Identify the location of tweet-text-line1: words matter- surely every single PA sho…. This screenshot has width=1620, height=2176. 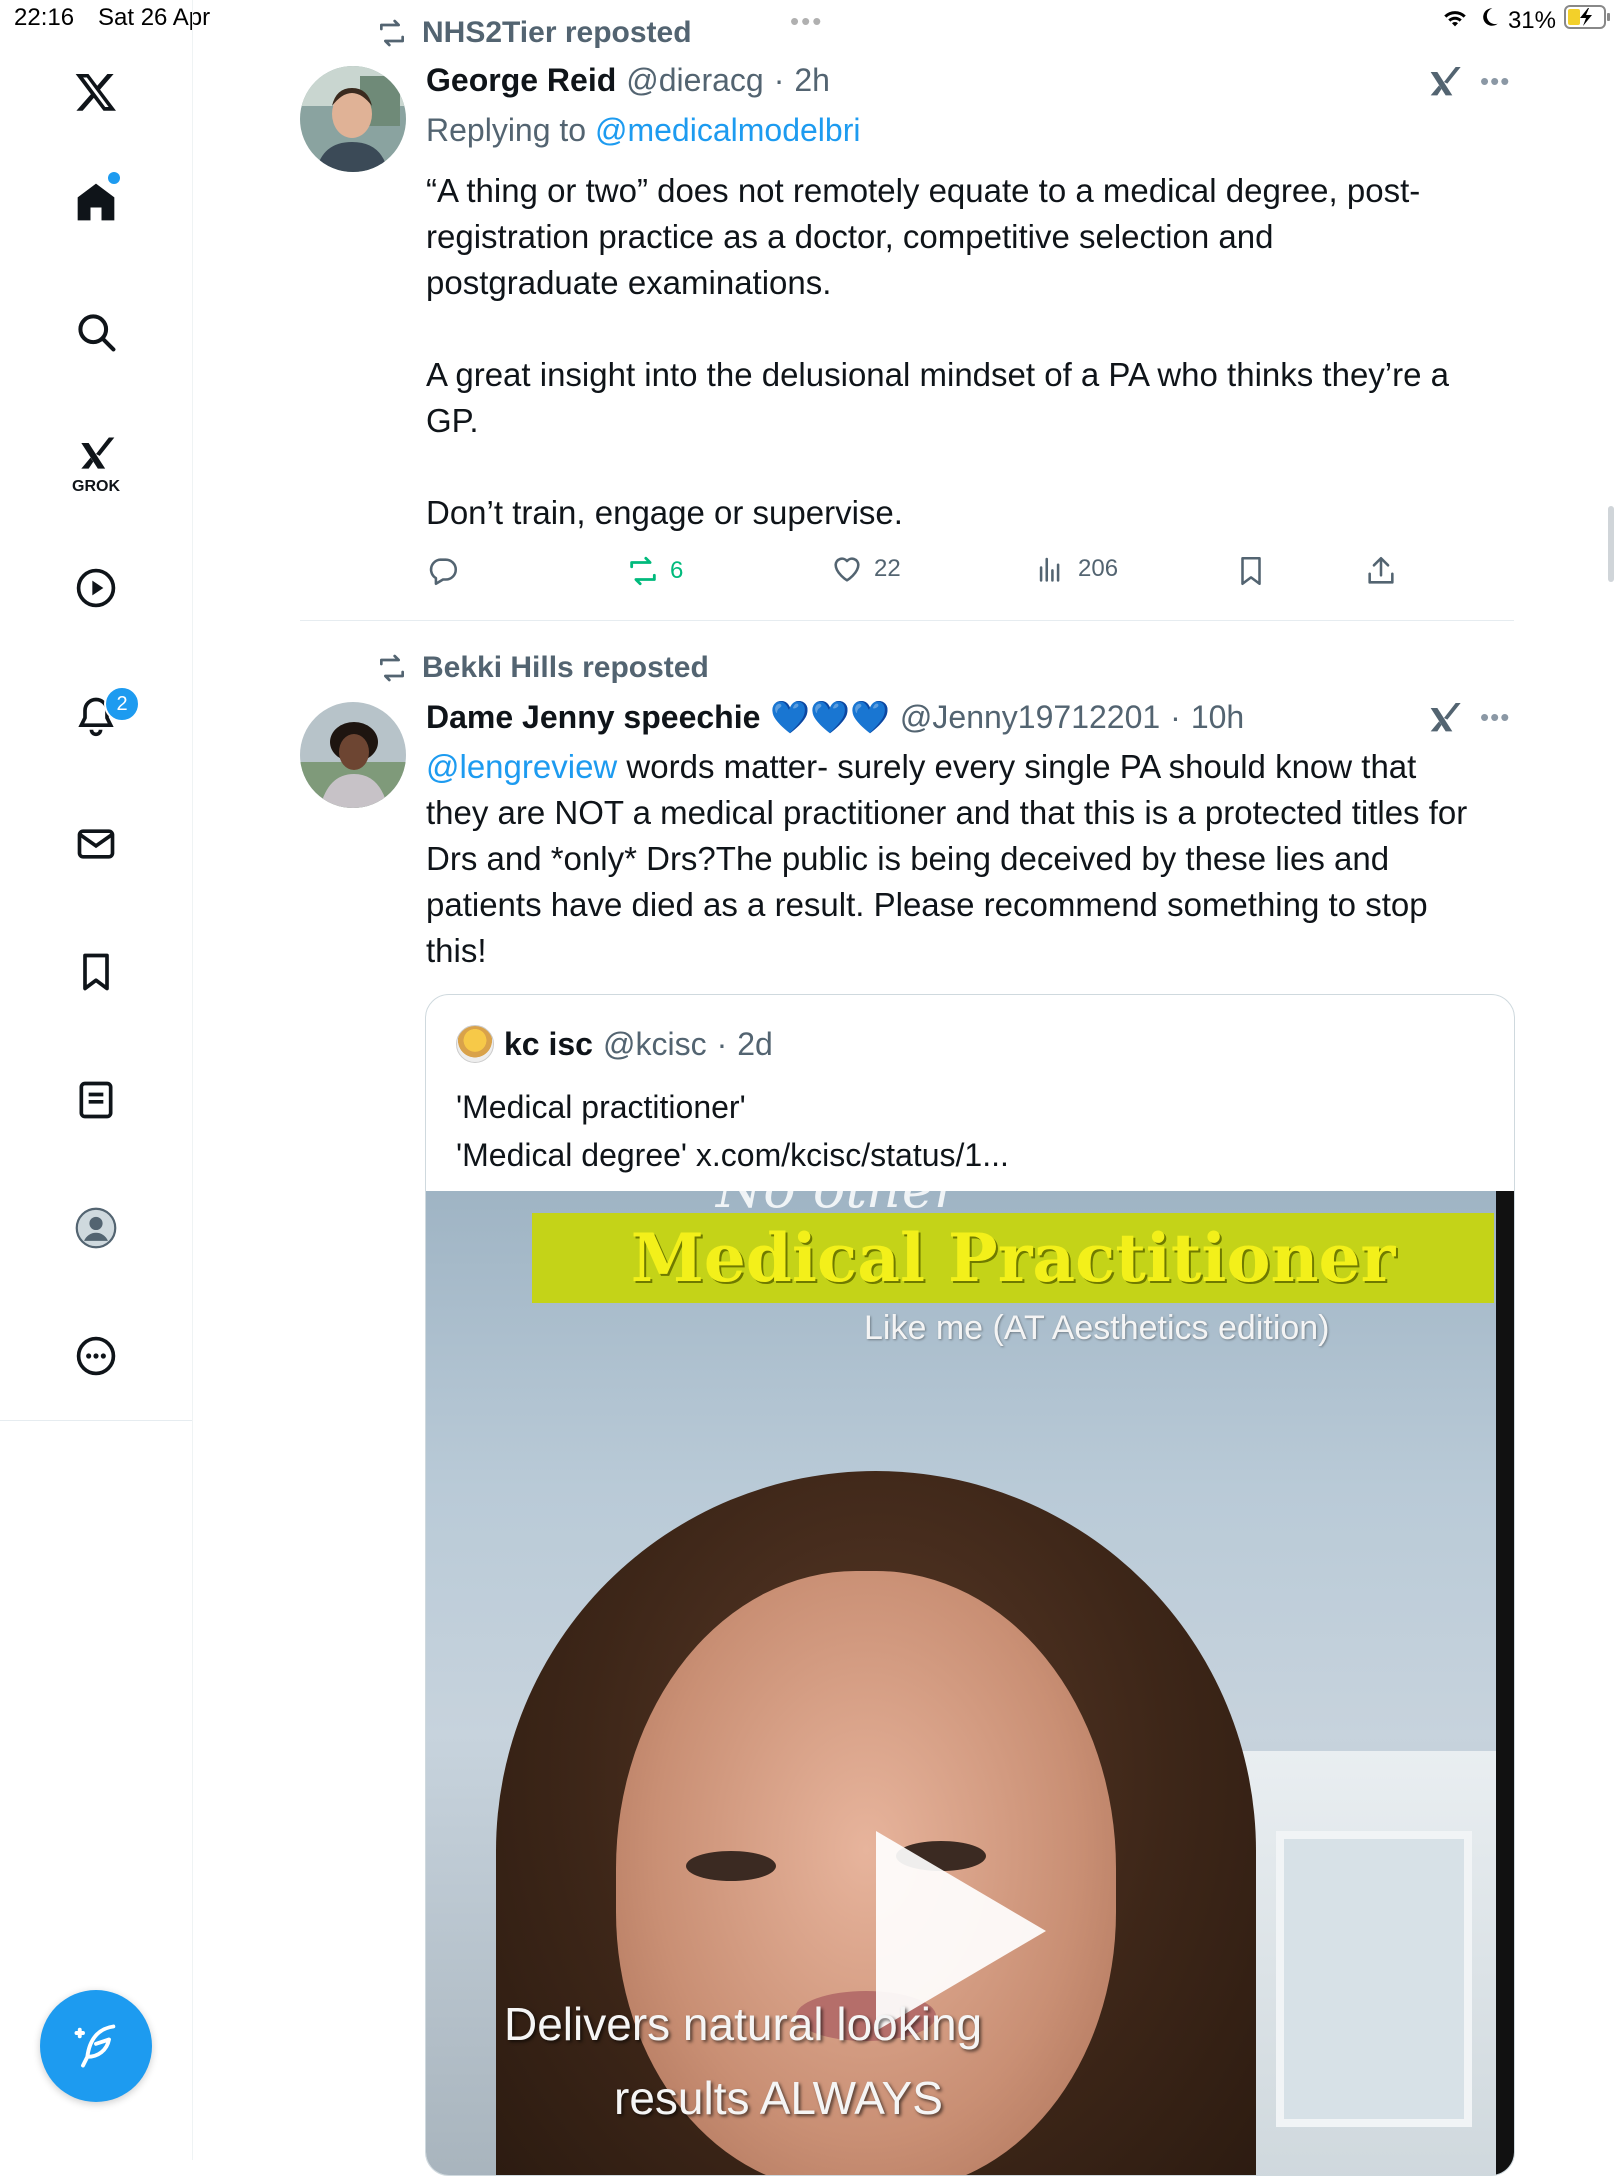
(1017, 766).